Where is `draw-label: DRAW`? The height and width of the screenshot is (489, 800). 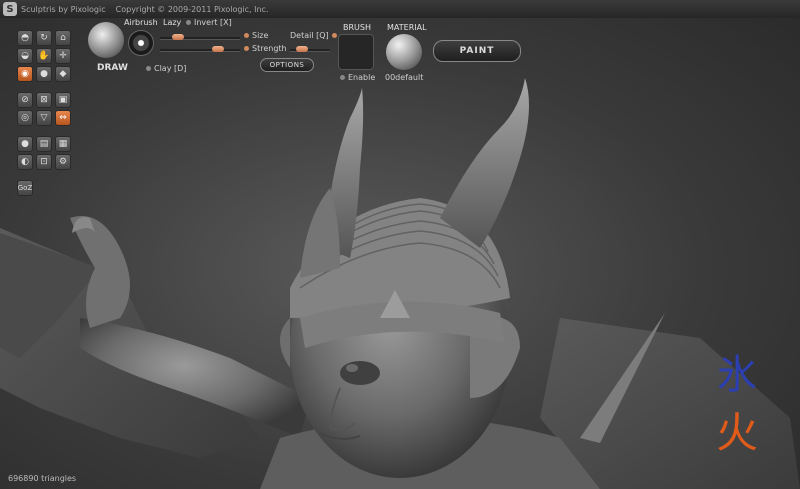 draw-label: DRAW is located at coordinates (112, 68).